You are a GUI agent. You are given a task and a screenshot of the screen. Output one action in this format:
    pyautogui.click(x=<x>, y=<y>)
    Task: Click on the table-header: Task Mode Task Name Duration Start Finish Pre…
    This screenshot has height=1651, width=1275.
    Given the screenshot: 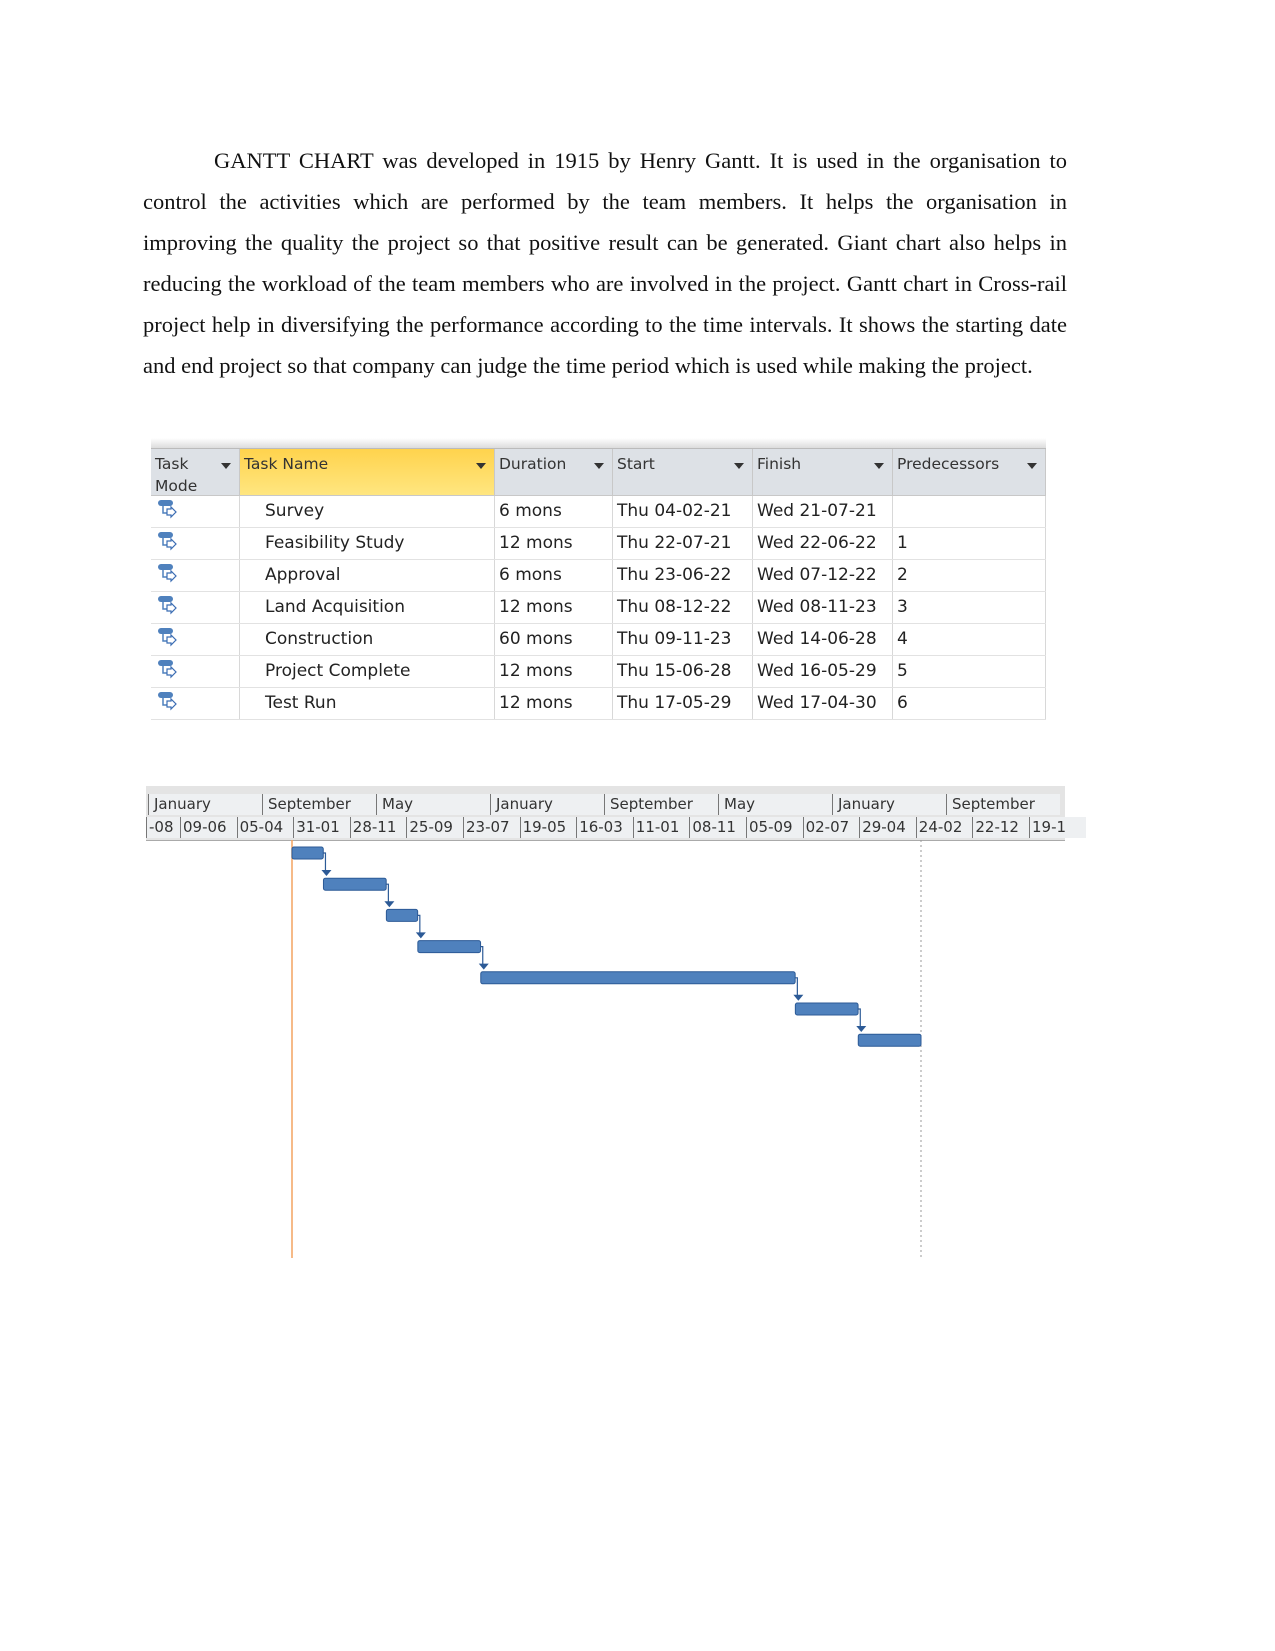 What is the action you would take?
    pyautogui.click(x=598, y=472)
    